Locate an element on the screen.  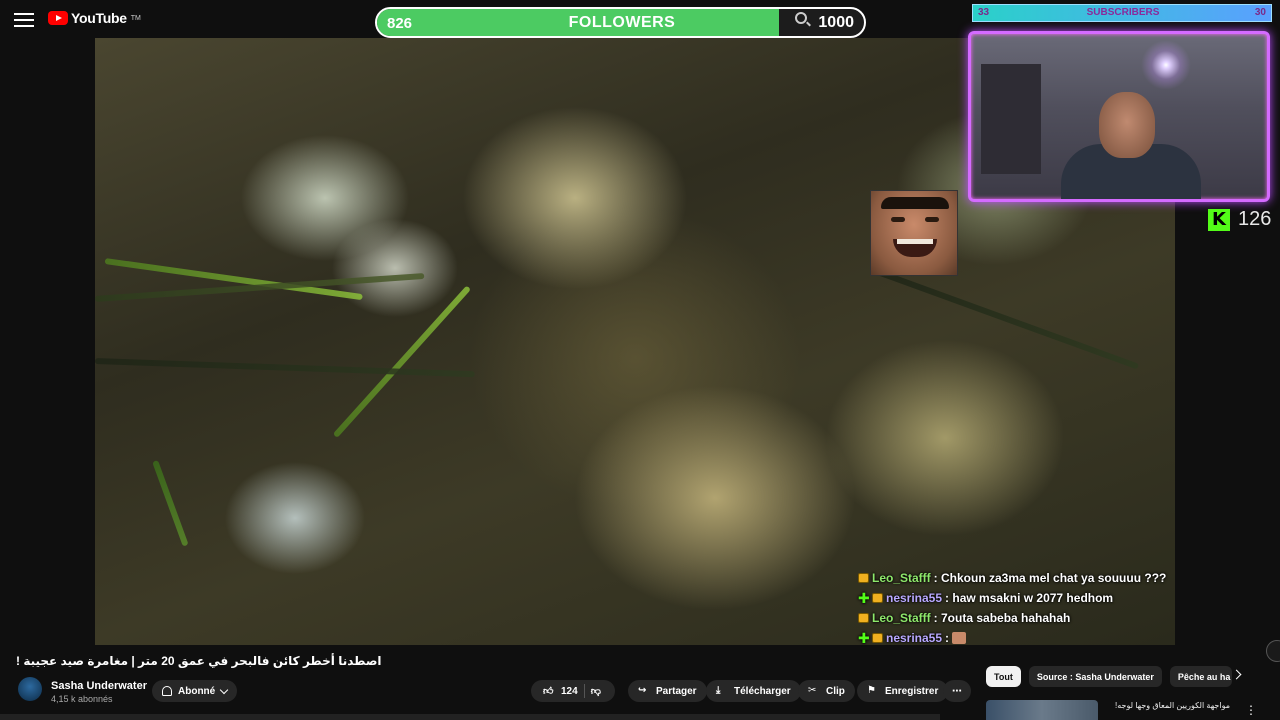
kick-viewers: K 126 is located at coordinates (1239, 219).